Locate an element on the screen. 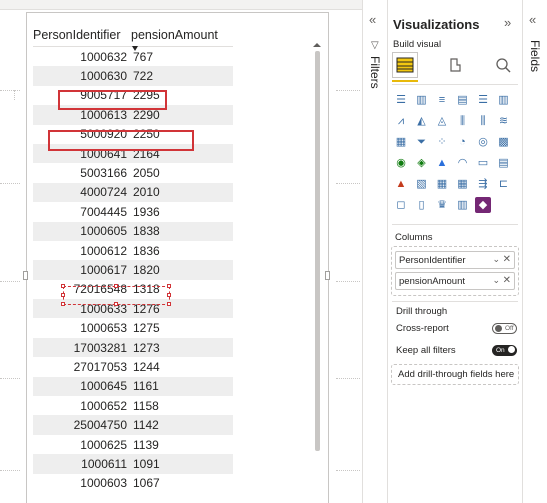 The width and height of the screenshot is (547, 503). cell-pension-amount: 1091 is located at coordinates (146, 463).